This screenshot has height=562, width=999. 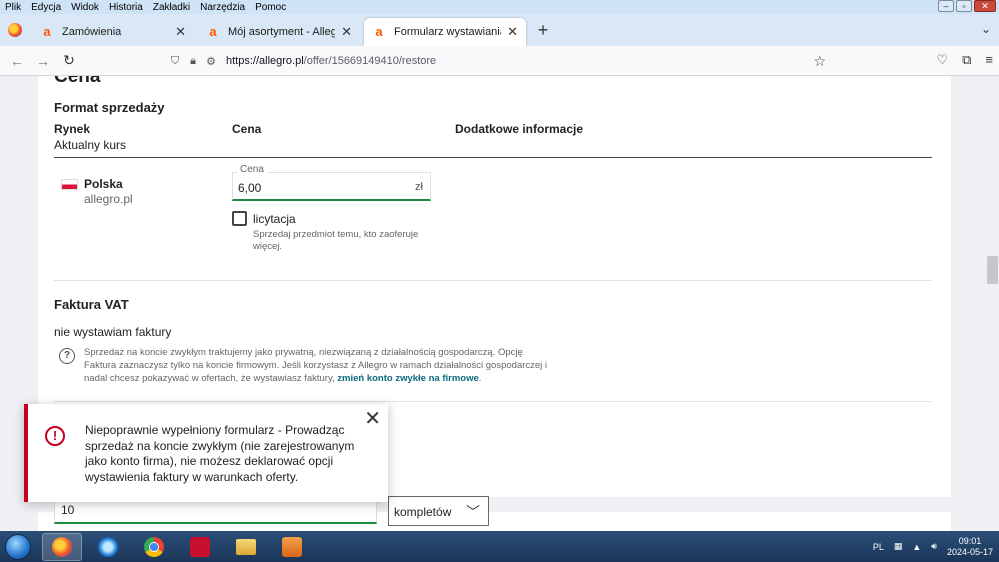 I want to click on bookmark-star-icon: ☆, so click(x=819, y=61).